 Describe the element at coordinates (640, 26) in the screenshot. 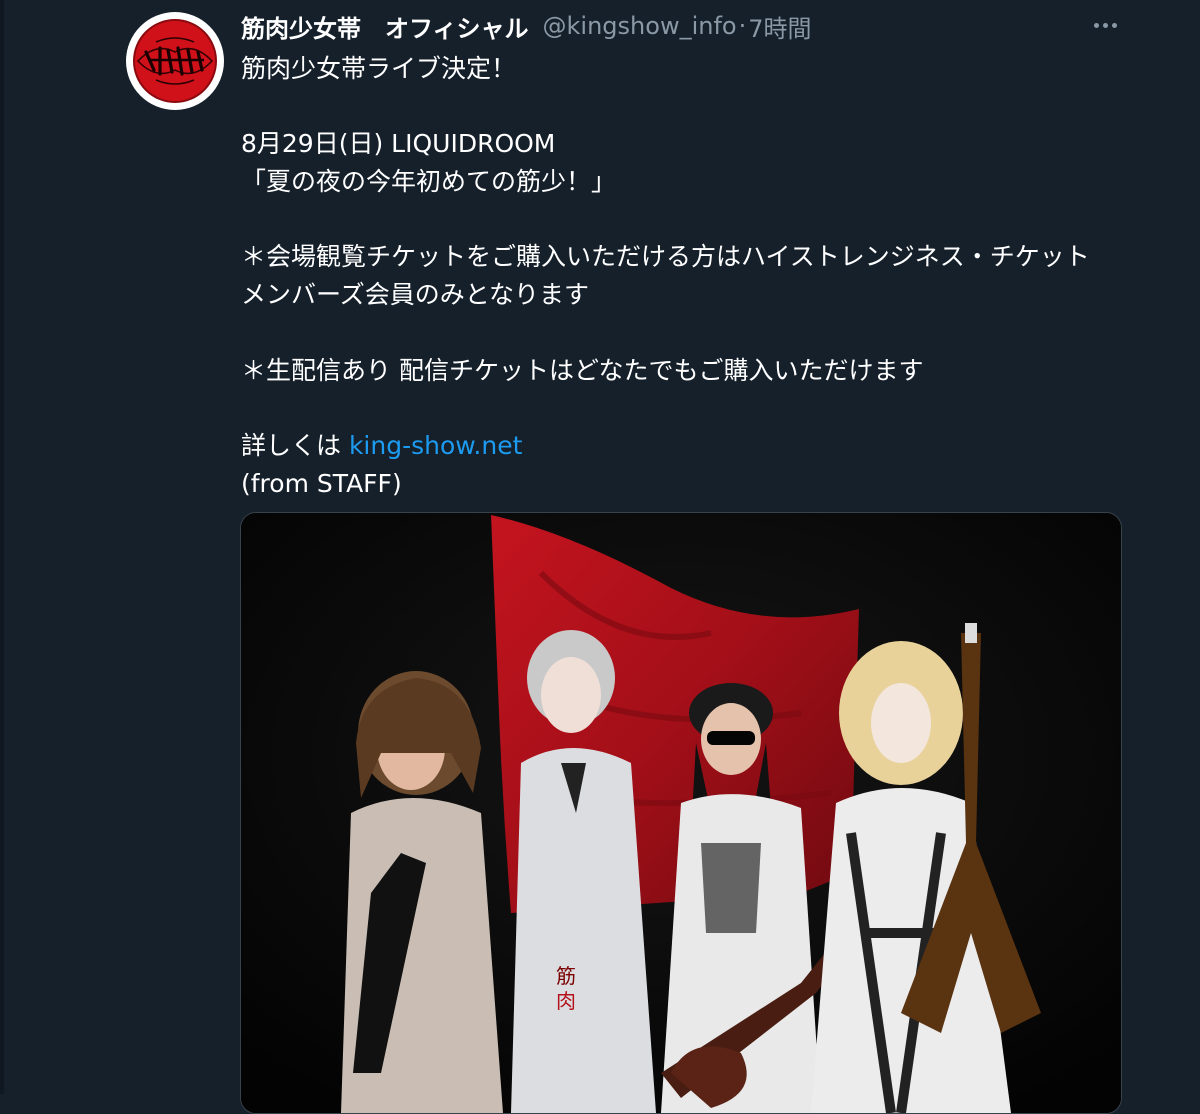

I see `user-handle: @kingshow_info` at that location.